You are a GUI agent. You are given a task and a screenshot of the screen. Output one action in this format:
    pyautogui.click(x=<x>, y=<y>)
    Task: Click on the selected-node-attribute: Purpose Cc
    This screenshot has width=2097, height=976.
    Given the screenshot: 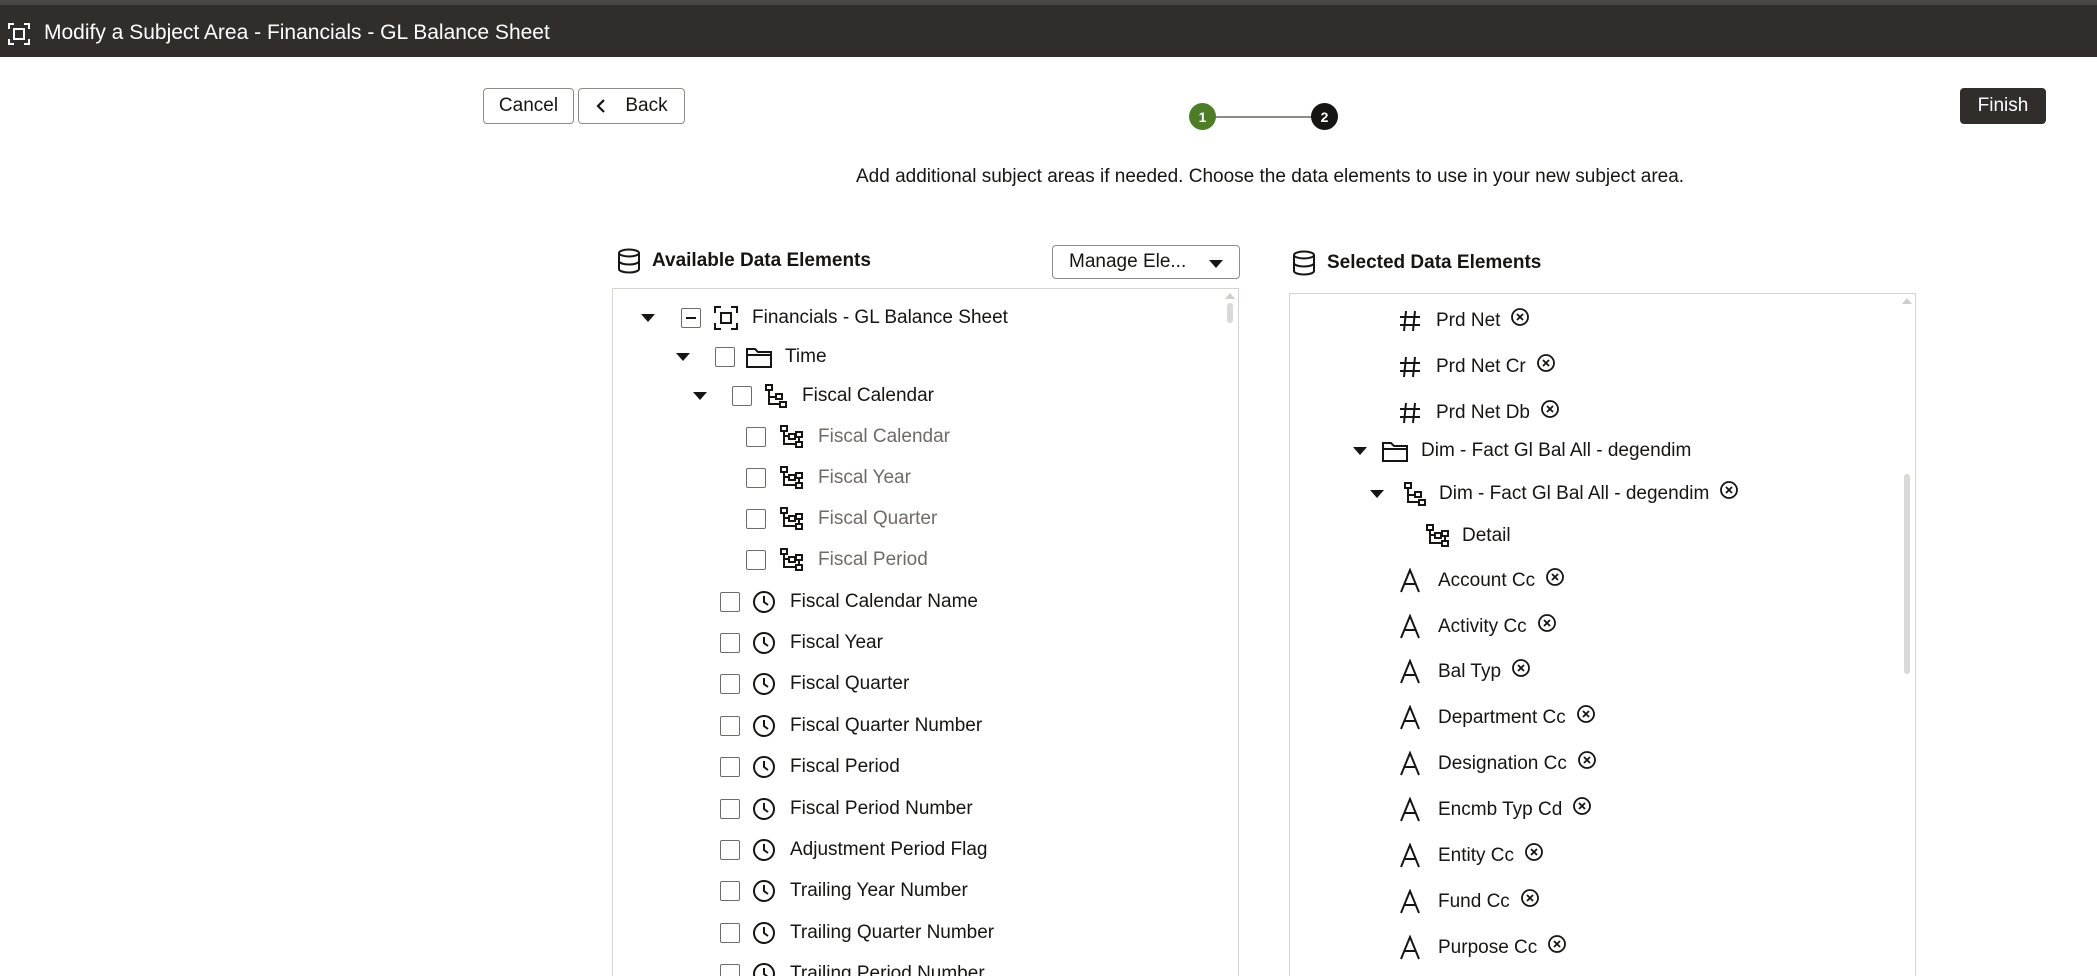 What is the action you would take?
    pyautogui.click(x=1481, y=948)
    